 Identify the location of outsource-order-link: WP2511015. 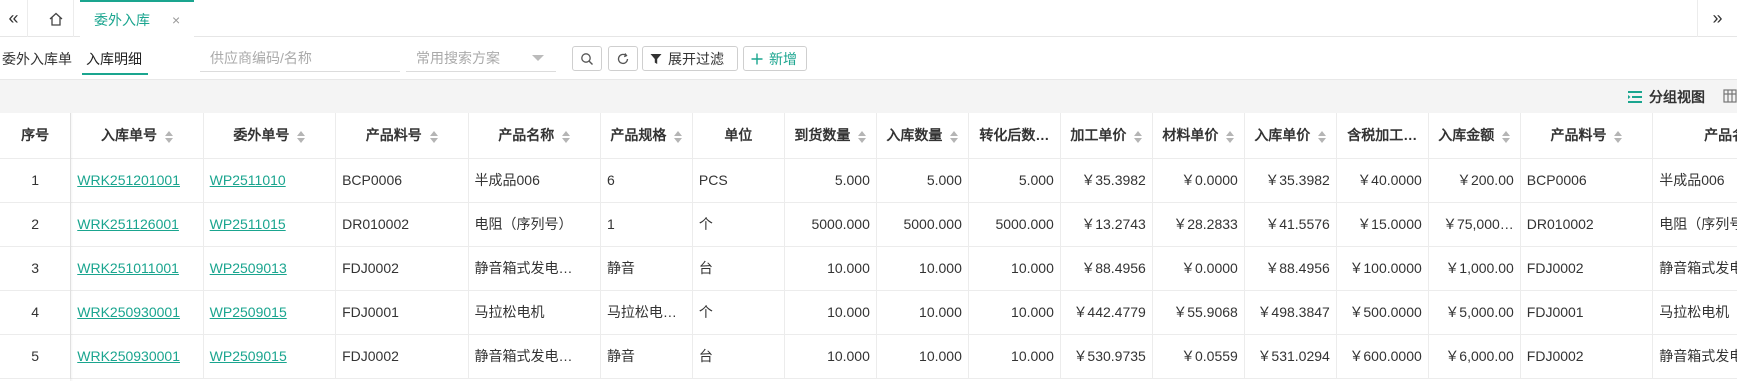
(248, 224).